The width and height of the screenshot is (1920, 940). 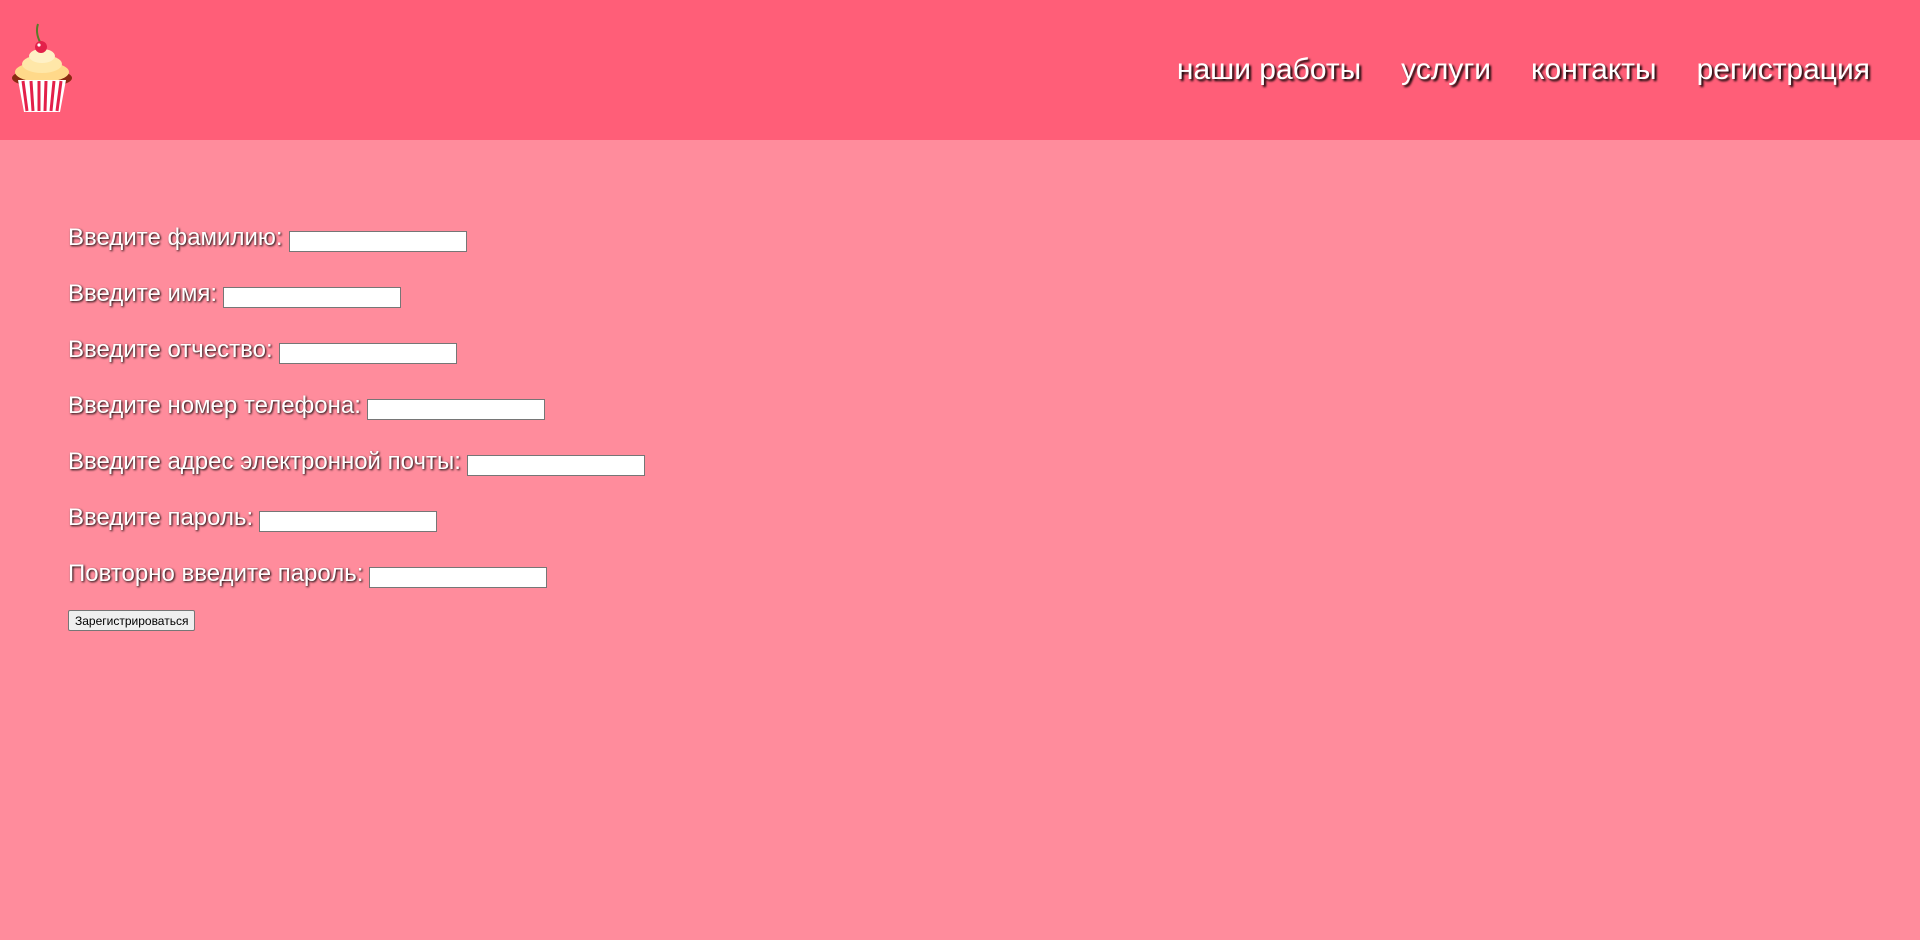 What do you see at coordinates (143, 293) in the screenshot?
I see `name-label: Введите имя:` at bounding box center [143, 293].